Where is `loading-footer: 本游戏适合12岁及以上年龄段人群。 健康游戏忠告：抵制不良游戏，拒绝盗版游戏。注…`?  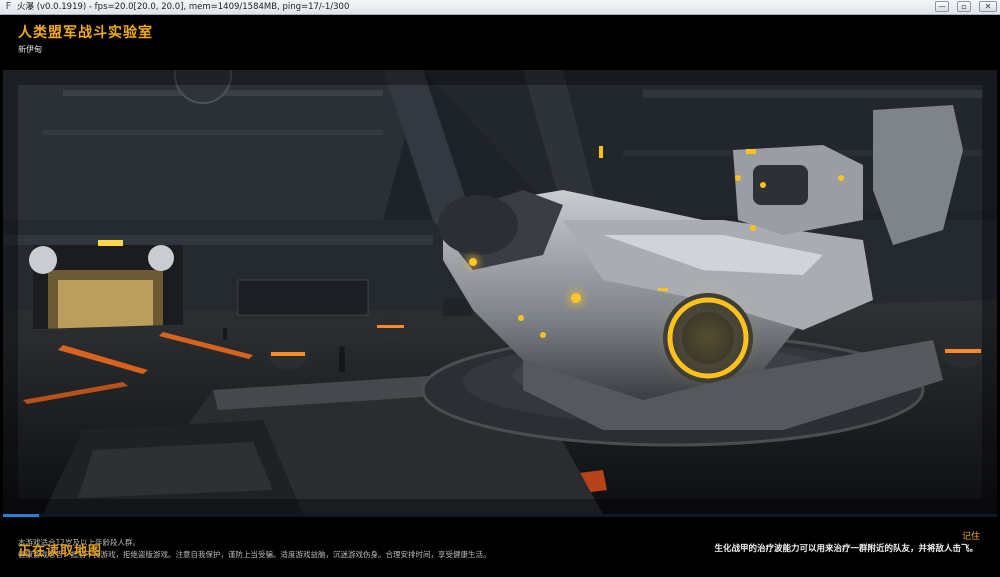
loading-footer: 本游戏适合12岁及以上年龄段人群。 健康游戏忠告：抵制不良游戏，拒绝盗版游戏。注… is located at coordinates (500, 547).